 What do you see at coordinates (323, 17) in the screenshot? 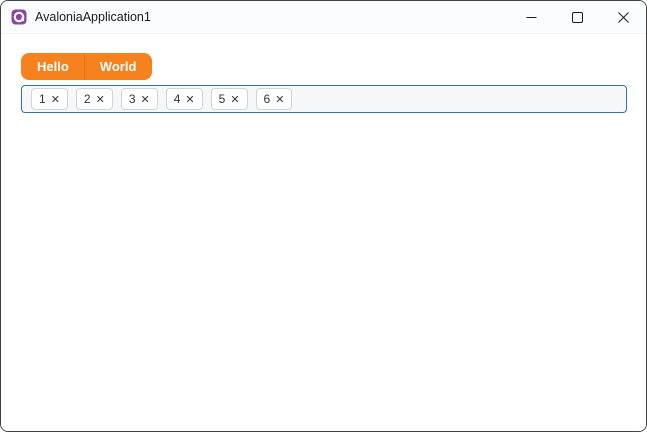
I see `titlebar: AvaloniaApplication1` at bounding box center [323, 17].